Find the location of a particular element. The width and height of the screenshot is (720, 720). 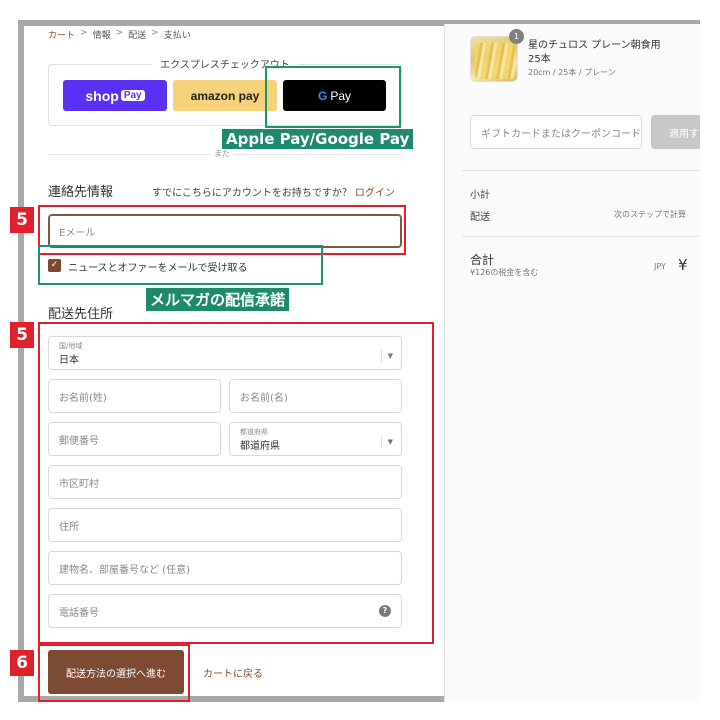

annotation-wallets-label: Apple Pay/Google Pay is located at coordinates (318, 139).